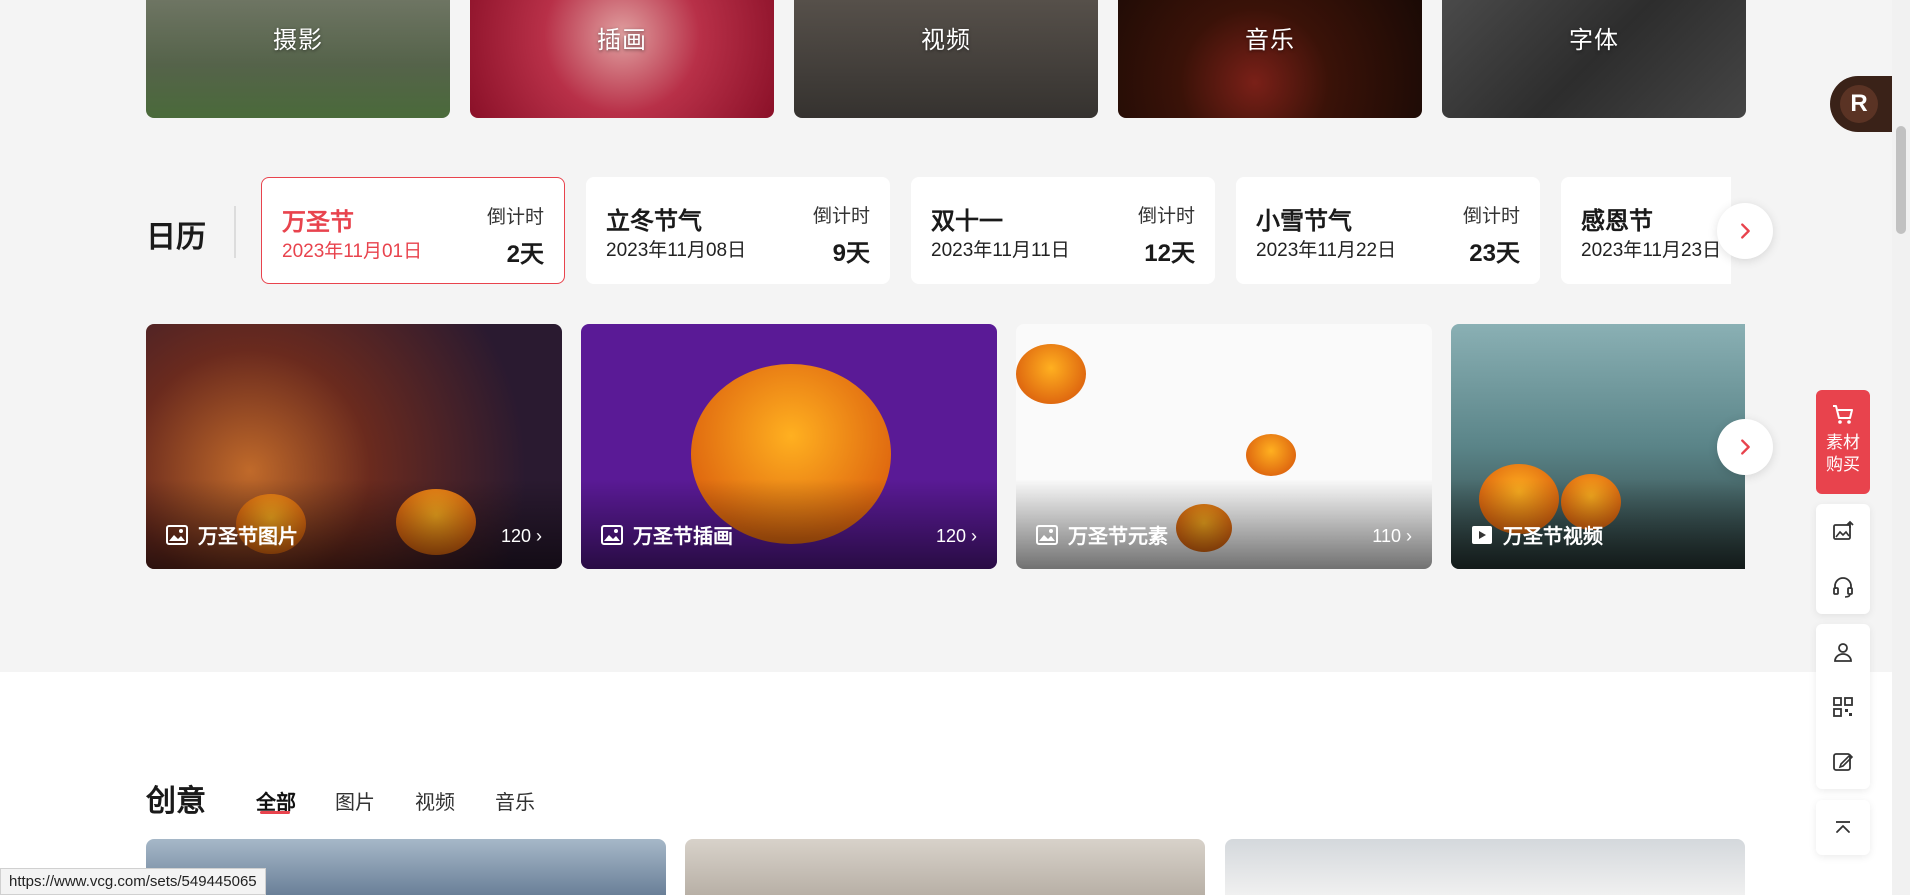 The height and width of the screenshot is (895, 1910). Describe the element at coordinates (176, 801) in the screenshot. I see `creative-title: 创意` at that location.